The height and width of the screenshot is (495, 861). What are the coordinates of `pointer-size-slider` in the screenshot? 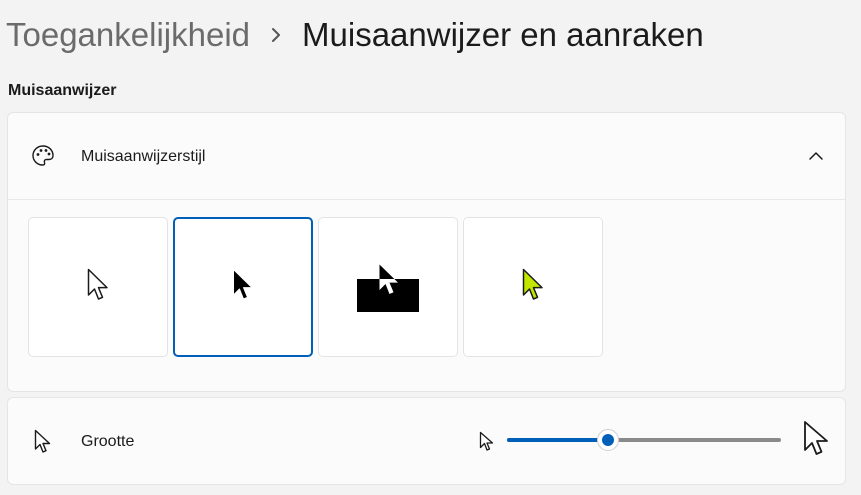 It's located at (653, 442).